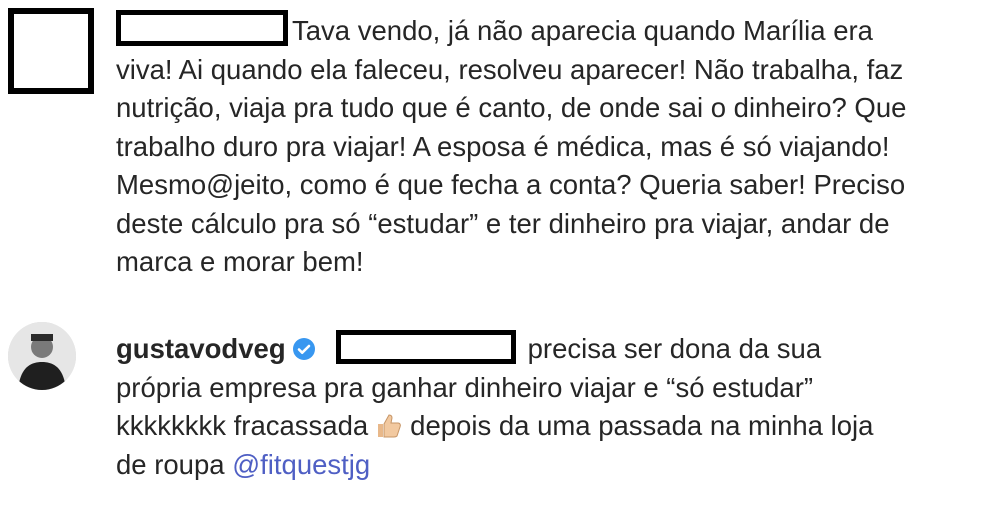 The height and width of the screenshot is (515, 984). What do you see at coordinates (304, 346) in the screenshot?
I see `verified-badge-icon` at bounding box center [304, 346].